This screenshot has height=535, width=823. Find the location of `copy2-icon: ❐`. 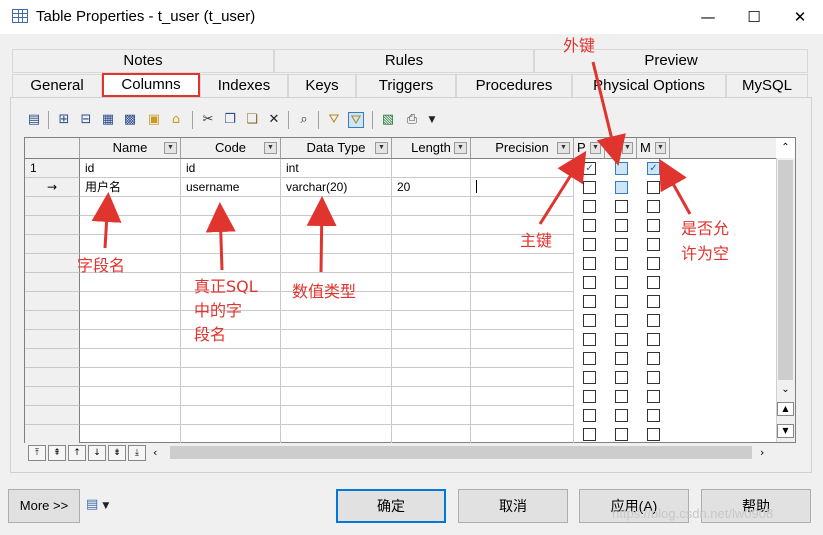

copy2-icon: ❐ is located at coordinates (230, 120).